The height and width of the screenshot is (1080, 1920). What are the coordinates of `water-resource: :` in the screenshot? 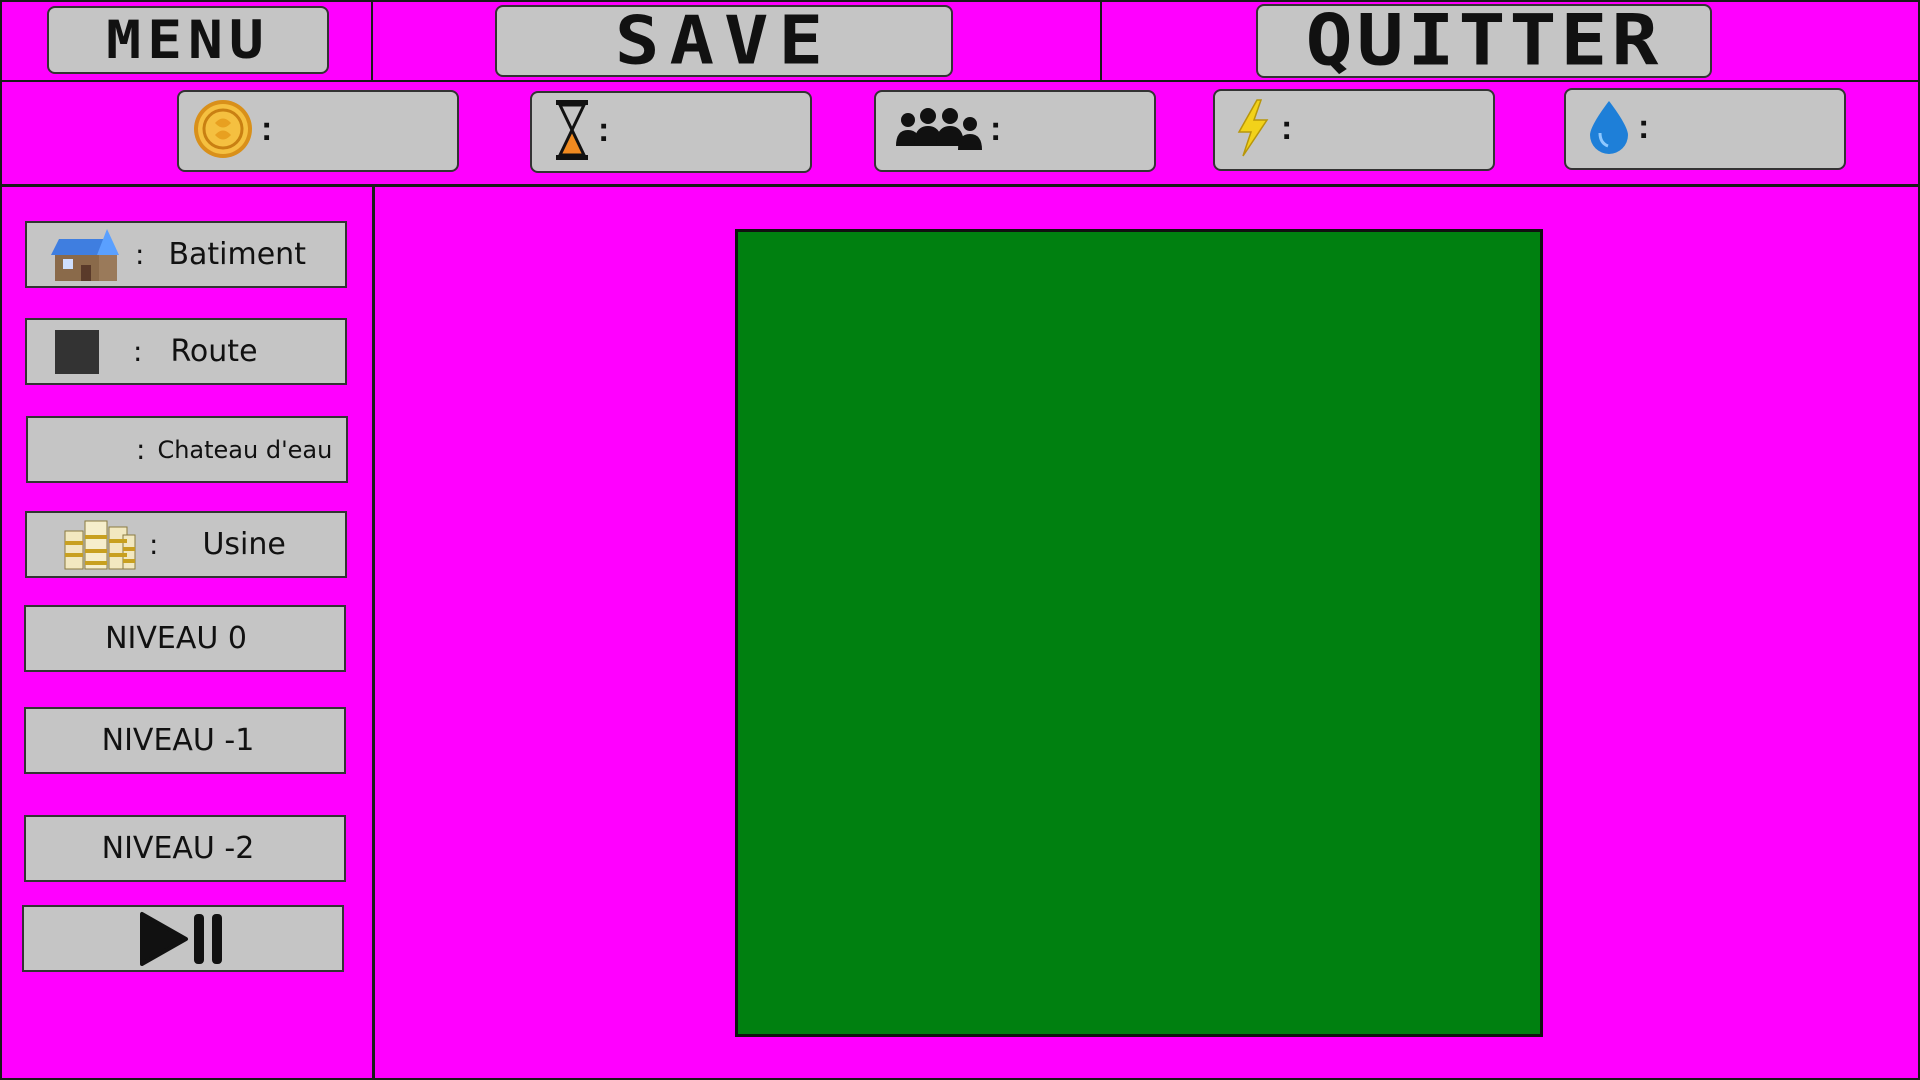 It's located at (1705, 129).